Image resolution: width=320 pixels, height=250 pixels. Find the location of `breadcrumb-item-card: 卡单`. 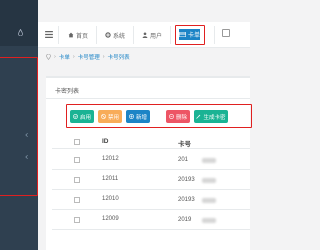

breadcrumb-item-card: 卡单 is located at coordinates (64, 57).